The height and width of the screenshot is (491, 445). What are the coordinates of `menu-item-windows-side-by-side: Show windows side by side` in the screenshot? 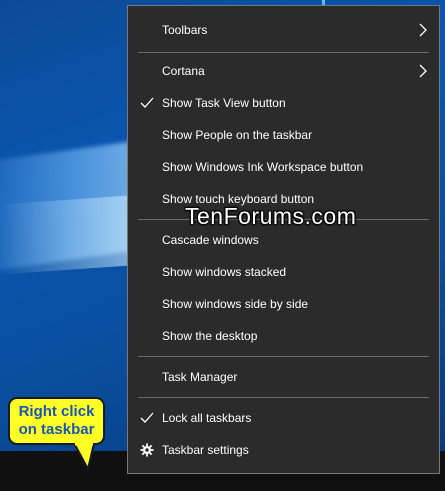 It's located at (283, 304).